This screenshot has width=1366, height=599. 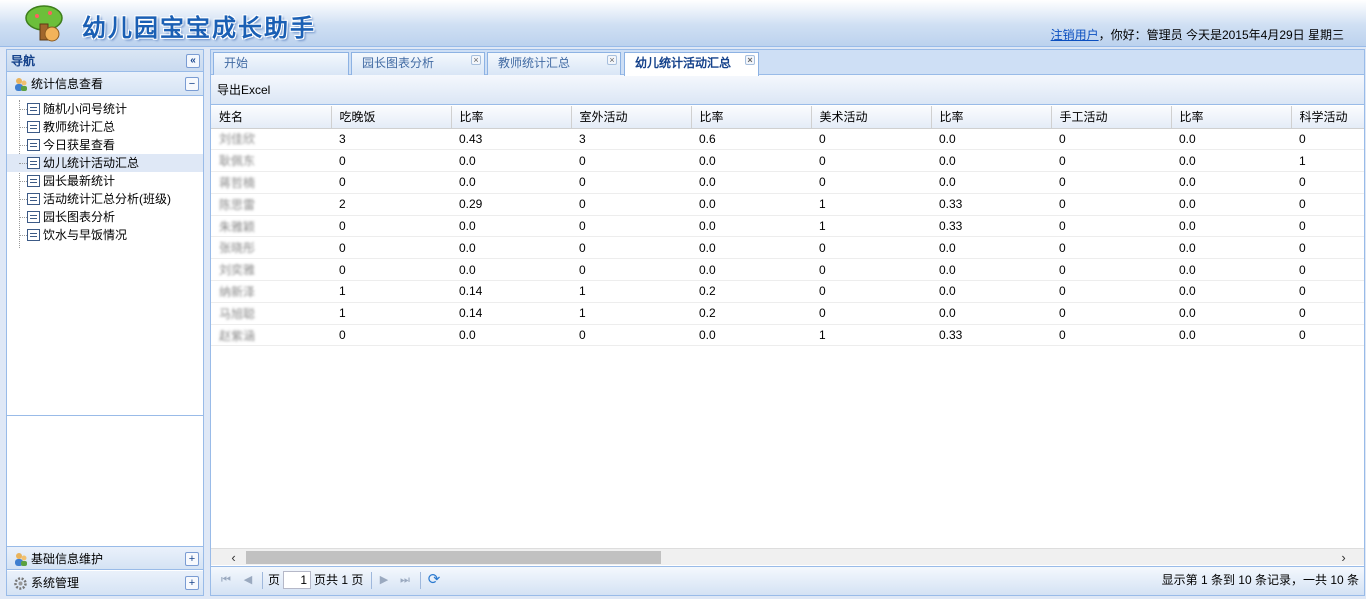 What do you see at coordinates (683, 63) in the screenshot?
I see `tab-label: 幼儿统计活动汇总` at bounding box center [683, 63].